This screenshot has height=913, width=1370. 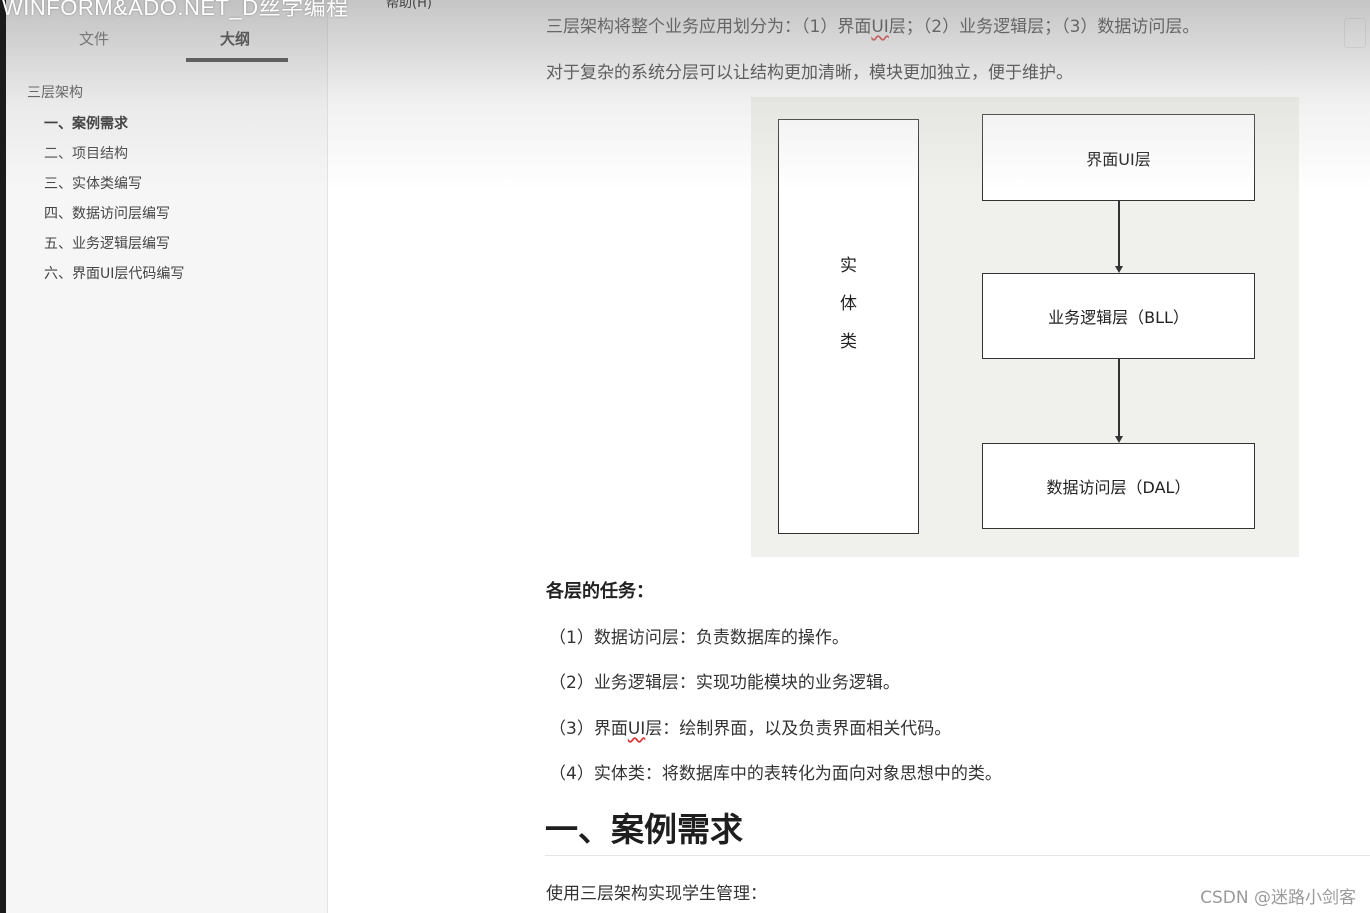 I want to click on outline-item-project-structure: 二、项目结构, so click(x=86, y=153).